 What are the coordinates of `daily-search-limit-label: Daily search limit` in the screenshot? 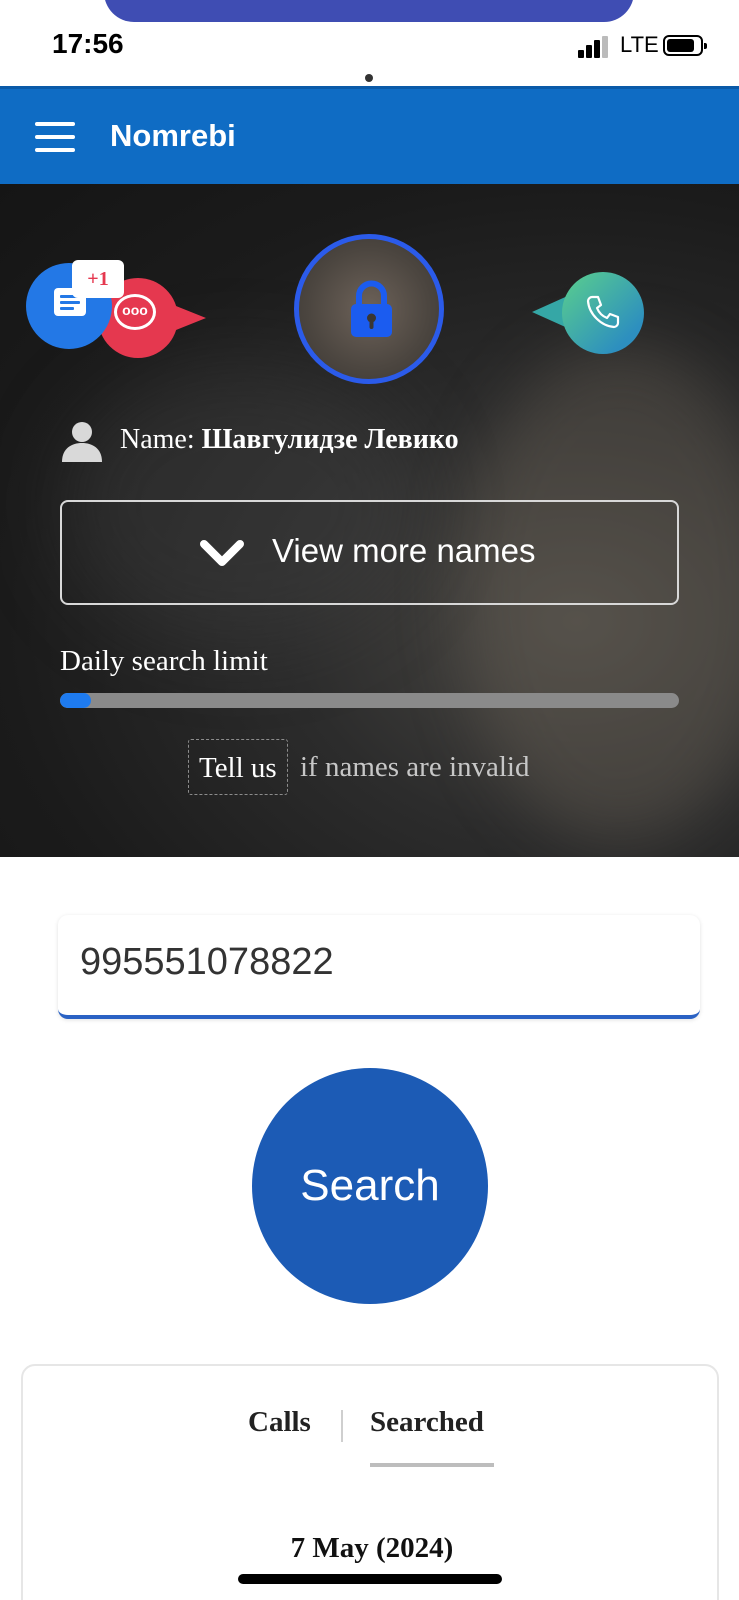 It's located at (164, 661).